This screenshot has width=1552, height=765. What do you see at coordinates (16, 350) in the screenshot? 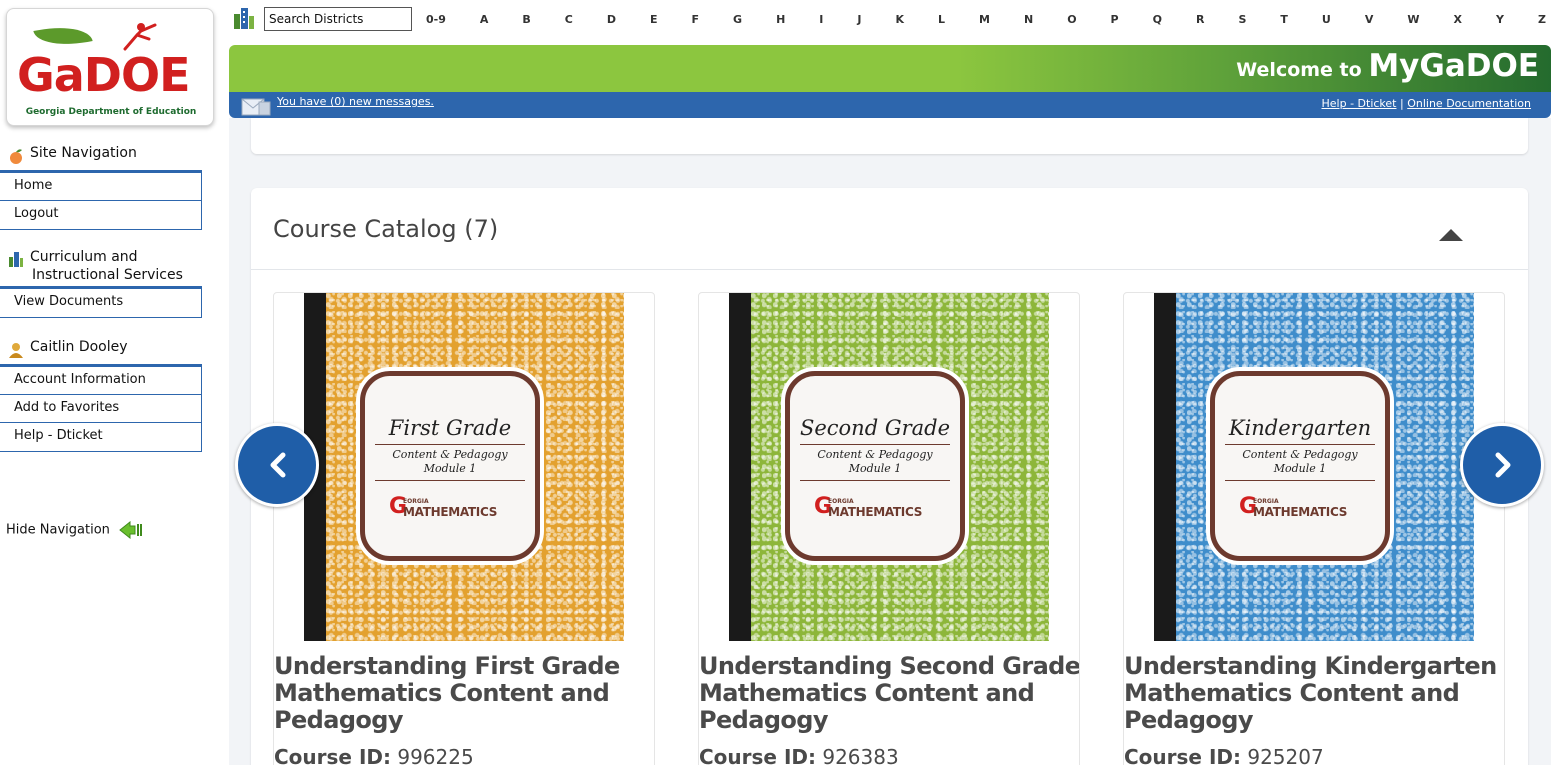
I see `user-icon` at bounding box center [16, 350].